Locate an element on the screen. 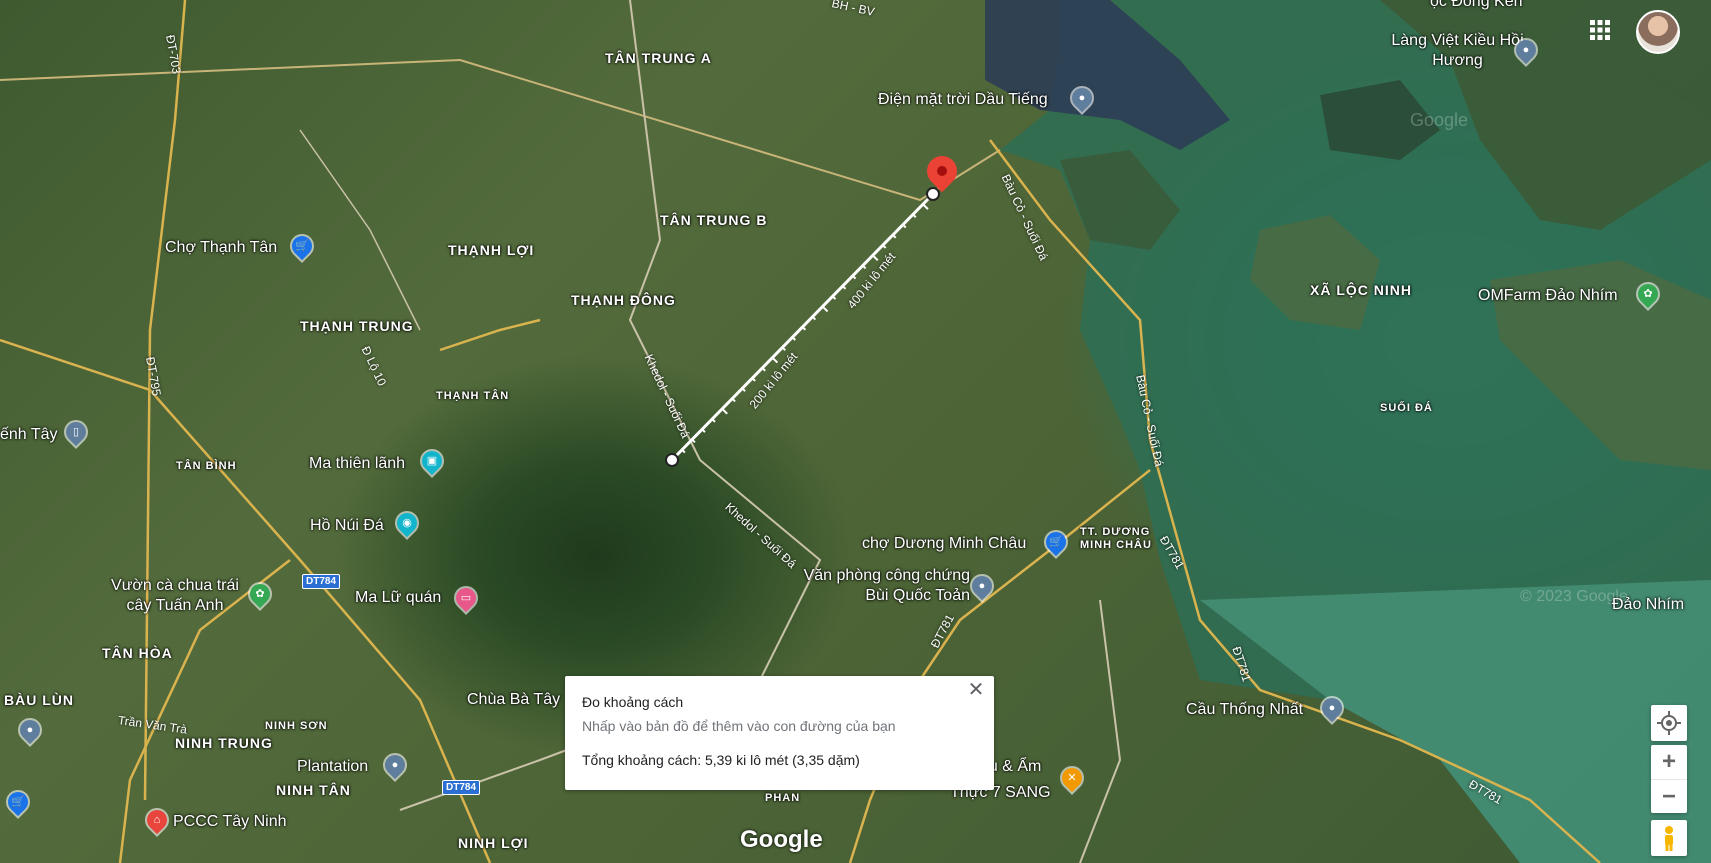 This screenshot has height=863, width=1711. google-logo: Google is located at coordinates (781, 839).